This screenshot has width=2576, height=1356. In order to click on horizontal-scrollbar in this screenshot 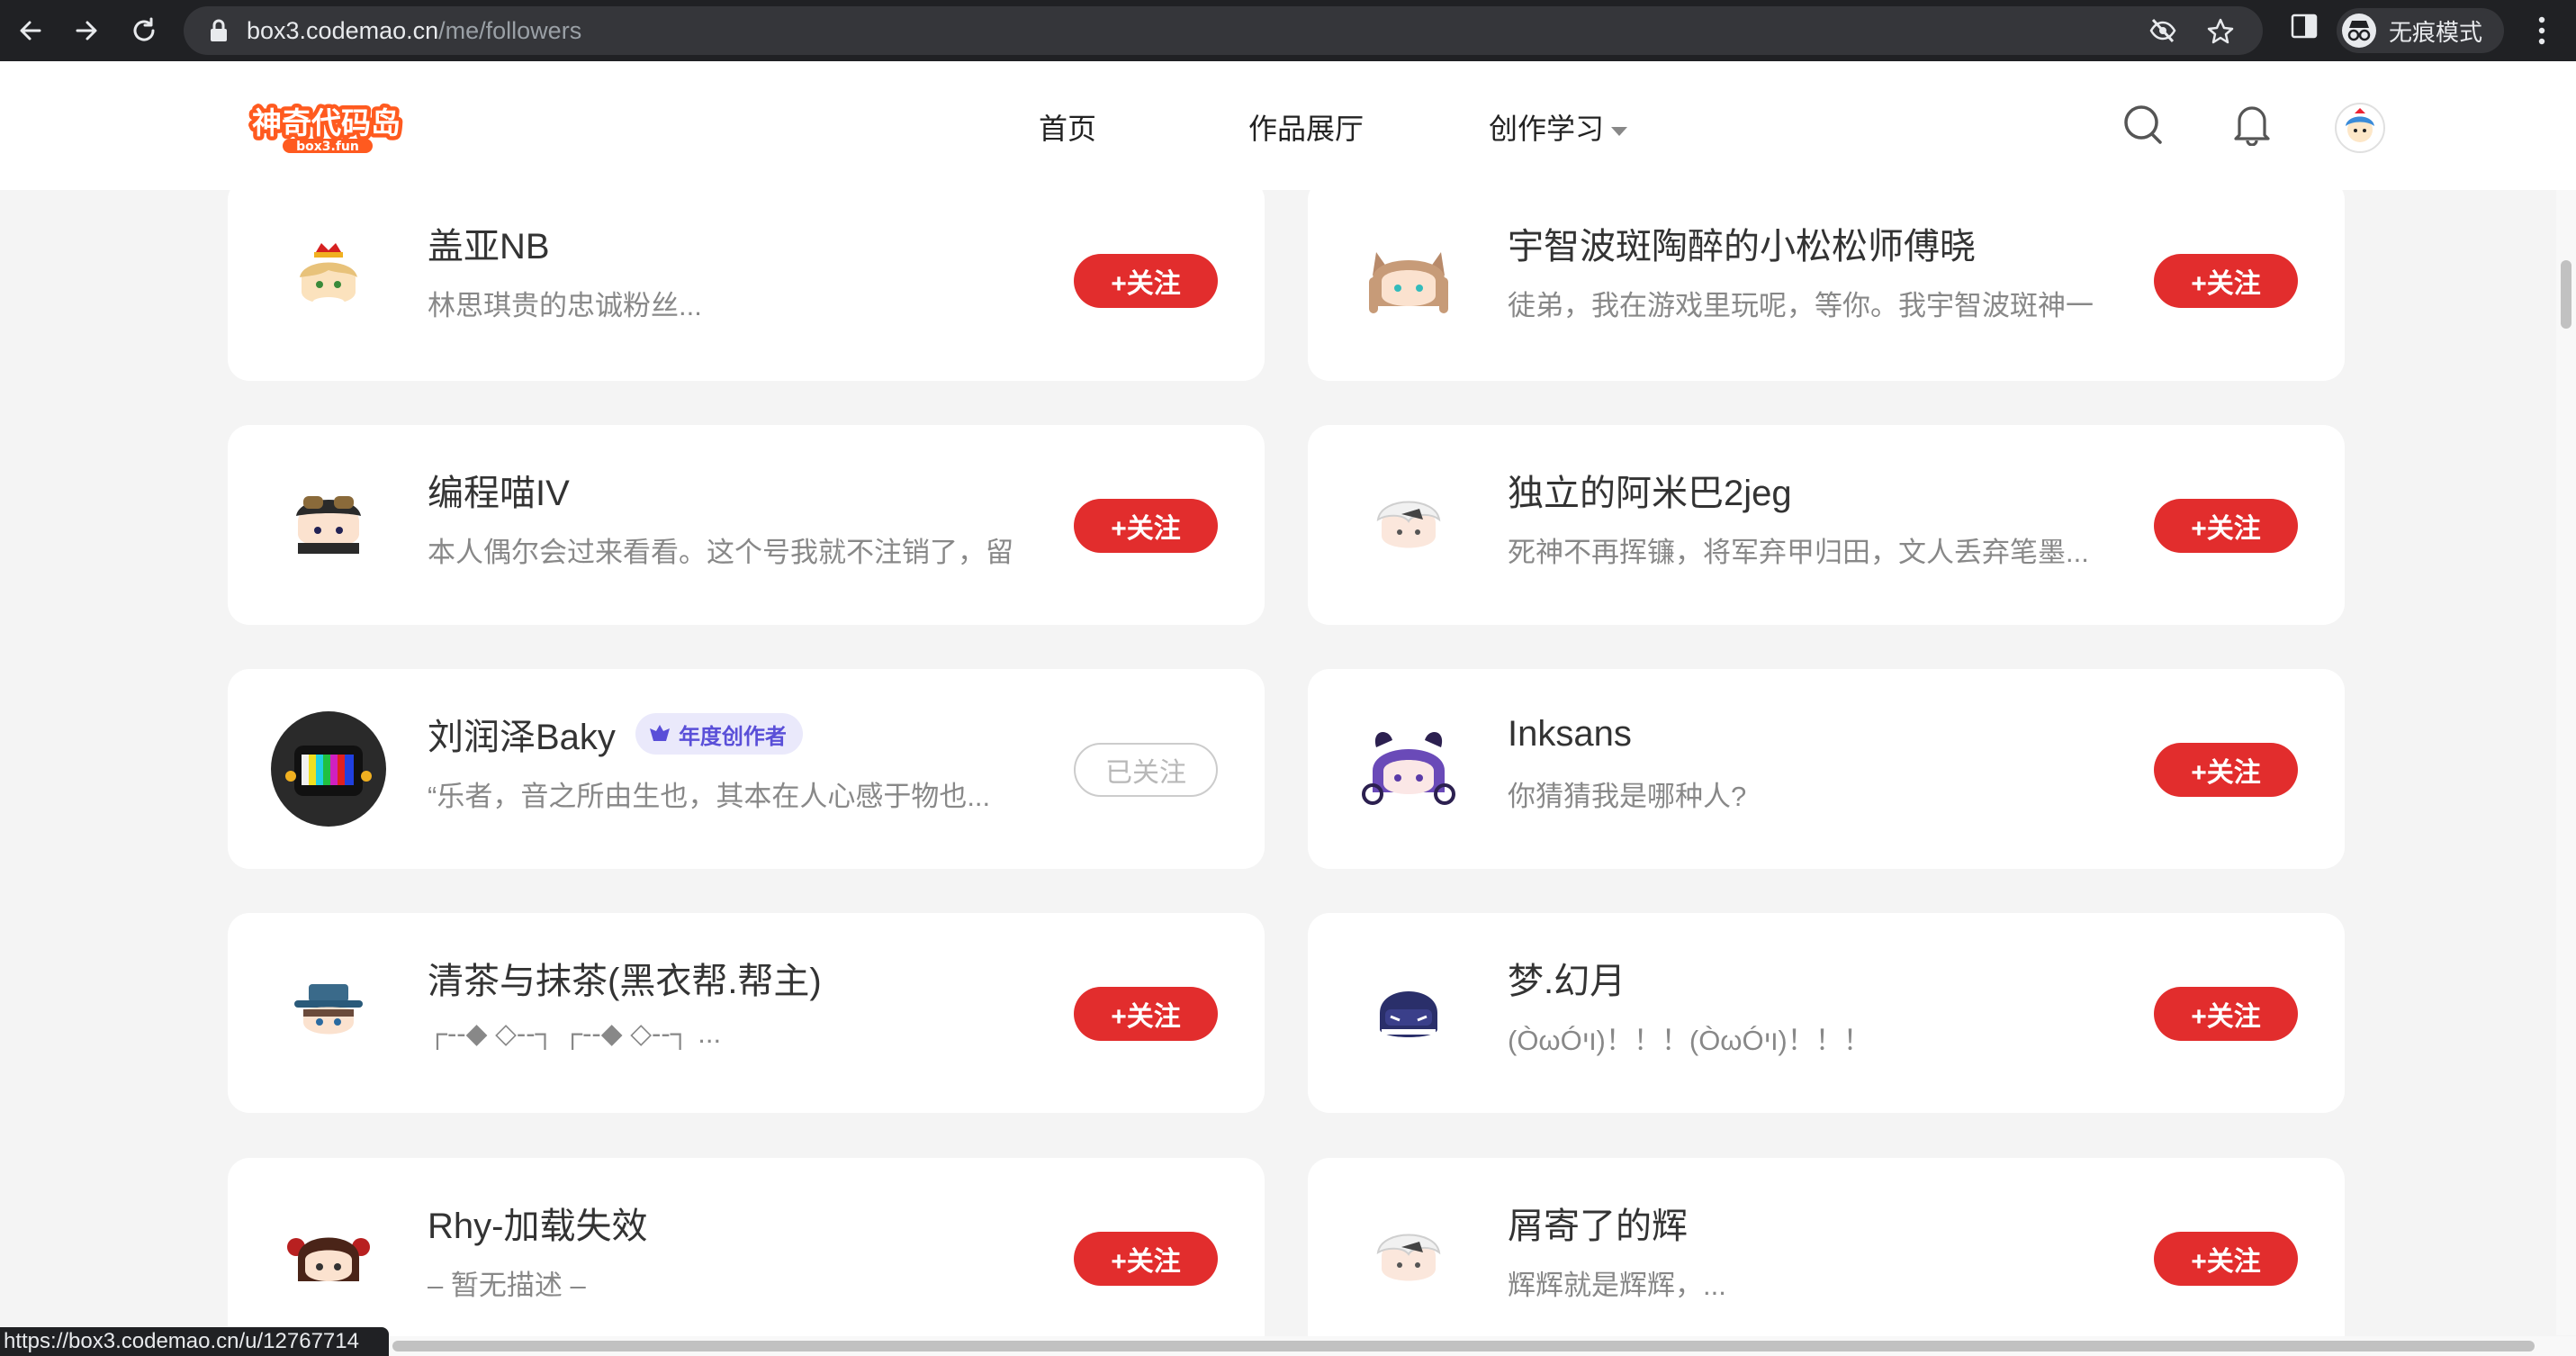, I will do `click(1482, 1346)`.